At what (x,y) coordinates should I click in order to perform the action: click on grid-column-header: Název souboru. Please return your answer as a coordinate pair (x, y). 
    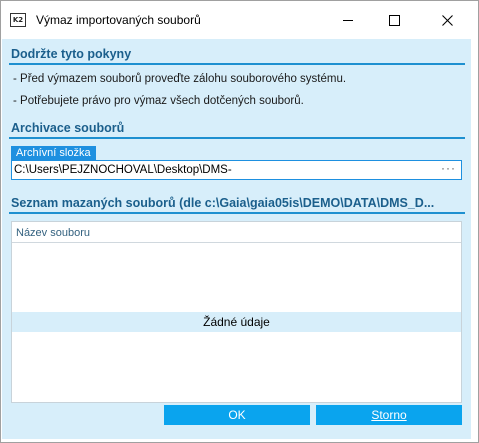
    Looking at the image, I should click on (236, 232).